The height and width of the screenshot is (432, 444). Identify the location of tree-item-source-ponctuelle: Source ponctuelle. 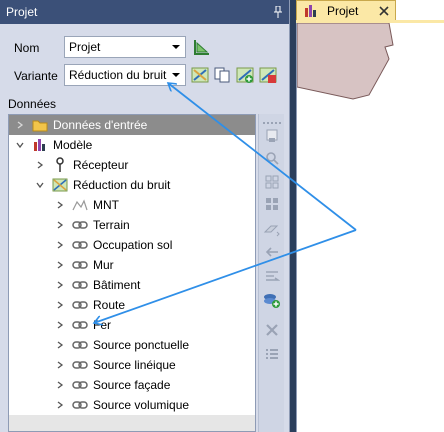
(122, 345).